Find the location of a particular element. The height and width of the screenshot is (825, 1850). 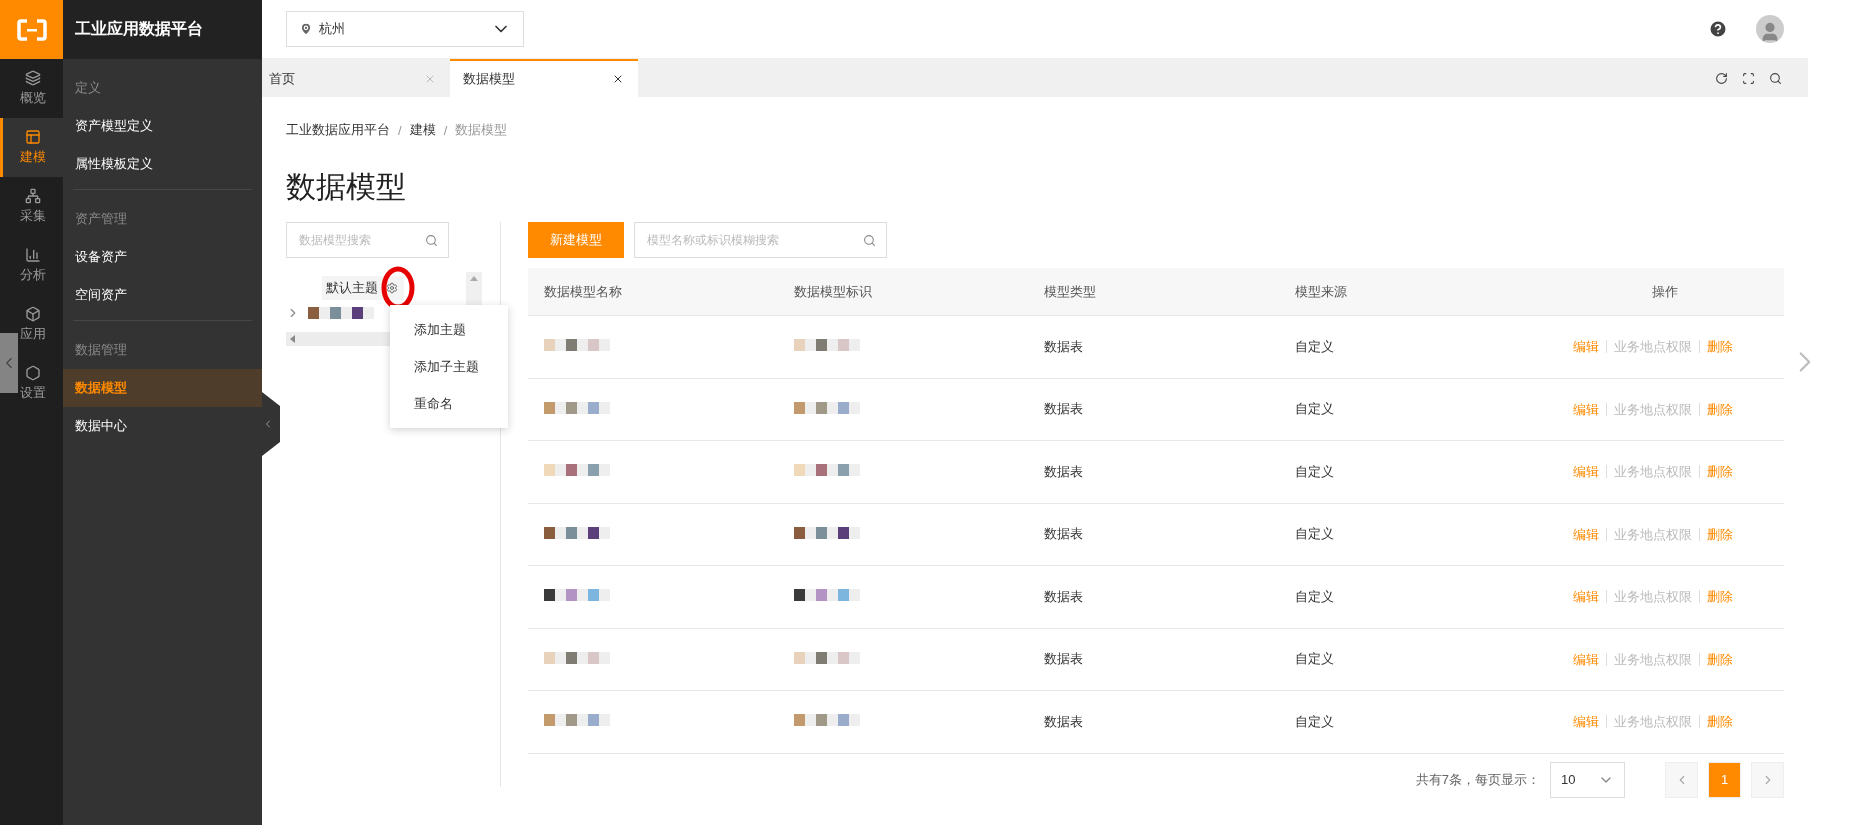

menu-item: 数据模型 is located at coordinates (162, 388).